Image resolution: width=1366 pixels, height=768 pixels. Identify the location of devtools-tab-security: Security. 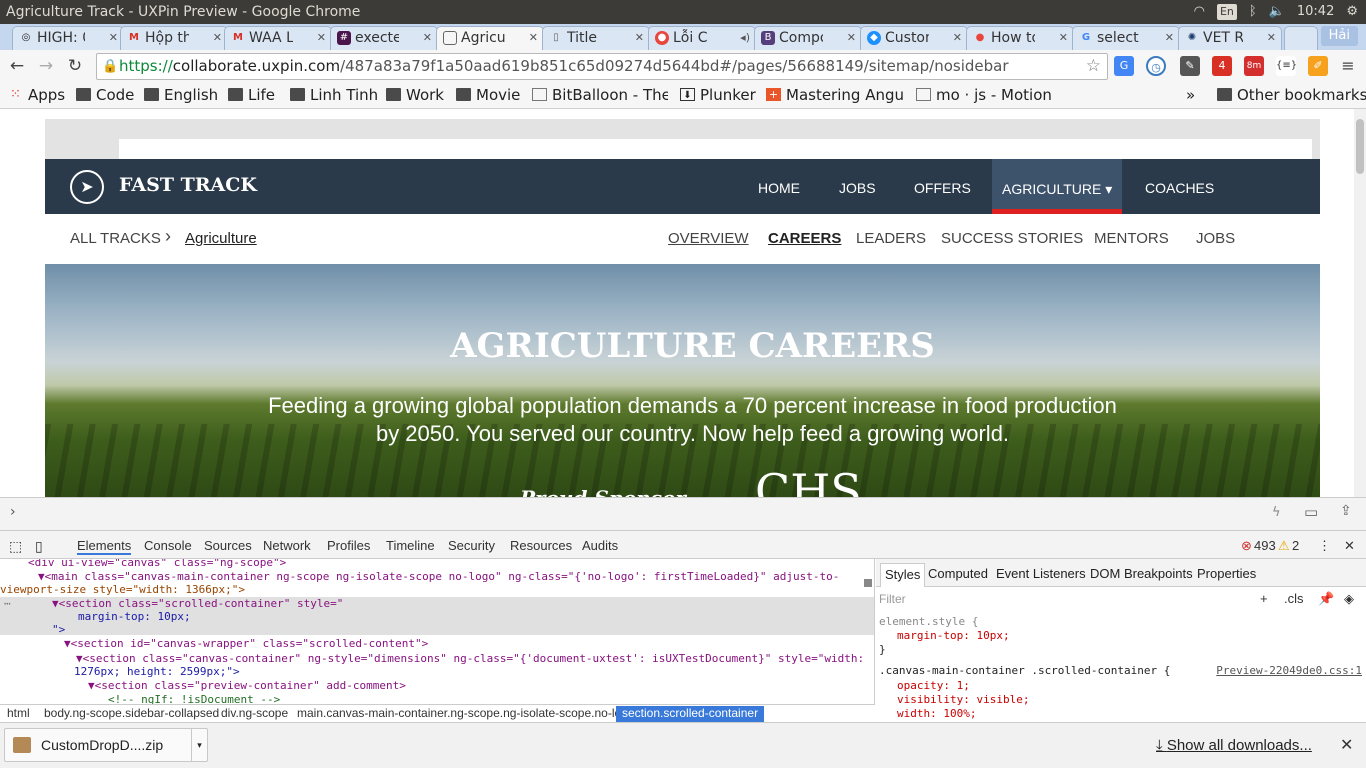
(471, 545).